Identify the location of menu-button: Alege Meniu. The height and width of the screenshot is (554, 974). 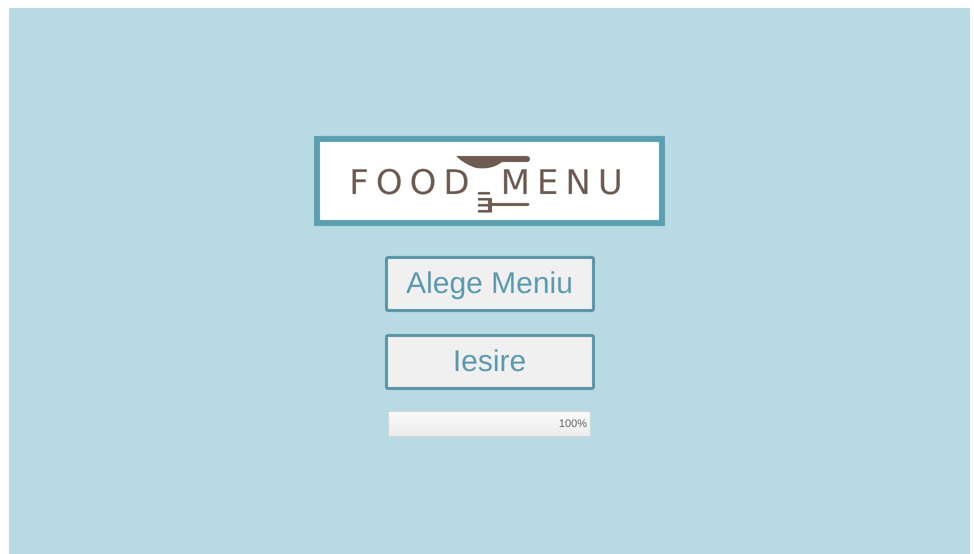
(489, 284).